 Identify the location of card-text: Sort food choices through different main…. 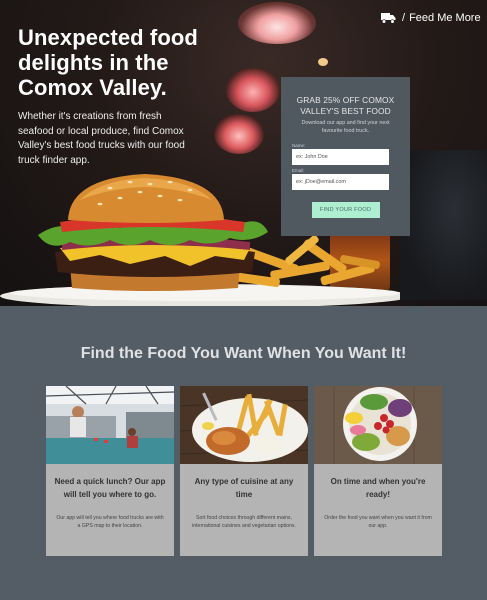
(244, 522).